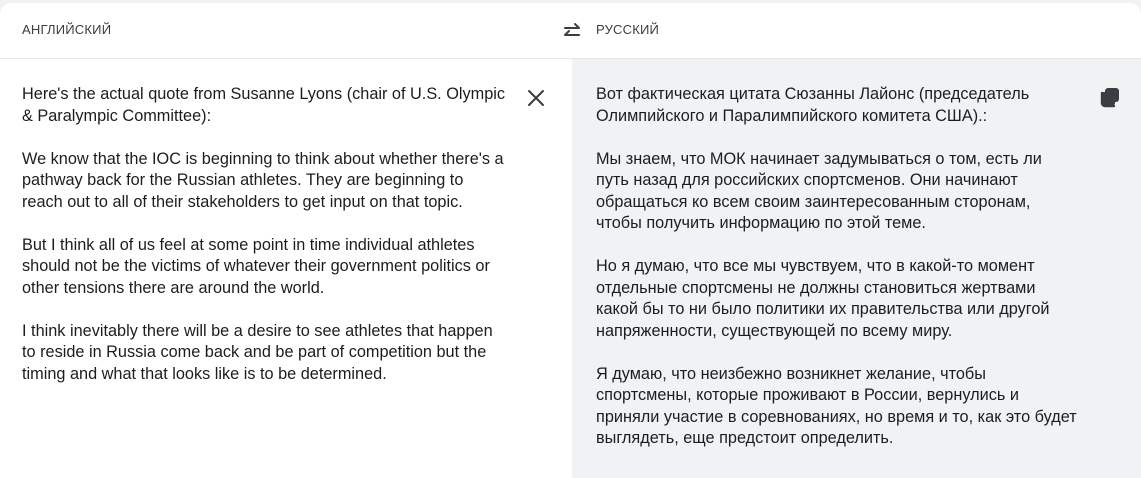  I want to click on copy-translation-button, so click(1110, 97).